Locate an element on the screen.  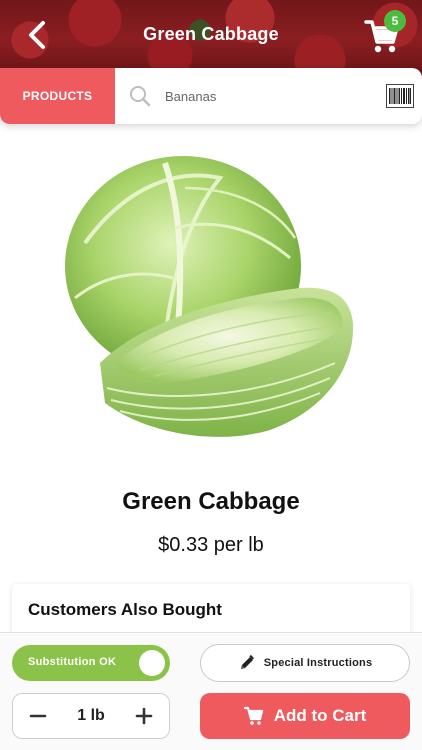
substitution-toggle: Substitution OK is located at coordinates (91, 663).